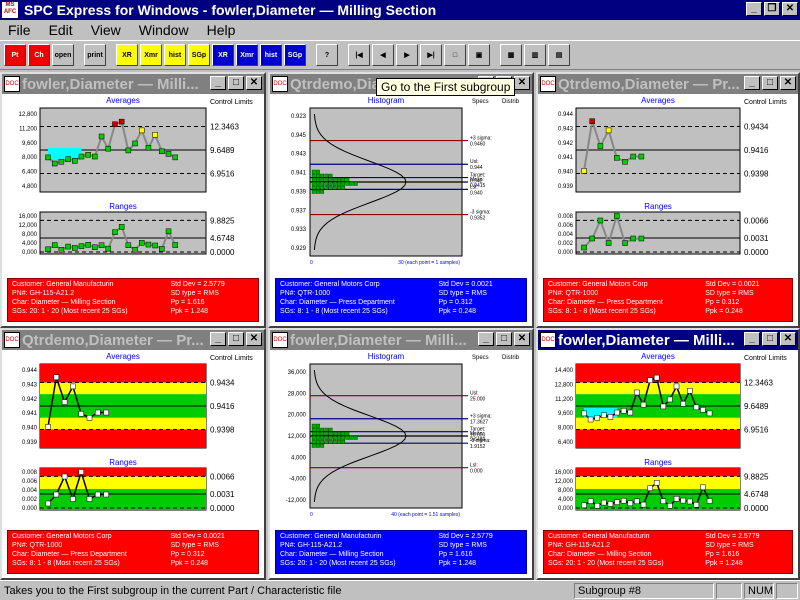  I want to click on toolbar-button-8: hist, so click(175, 55).